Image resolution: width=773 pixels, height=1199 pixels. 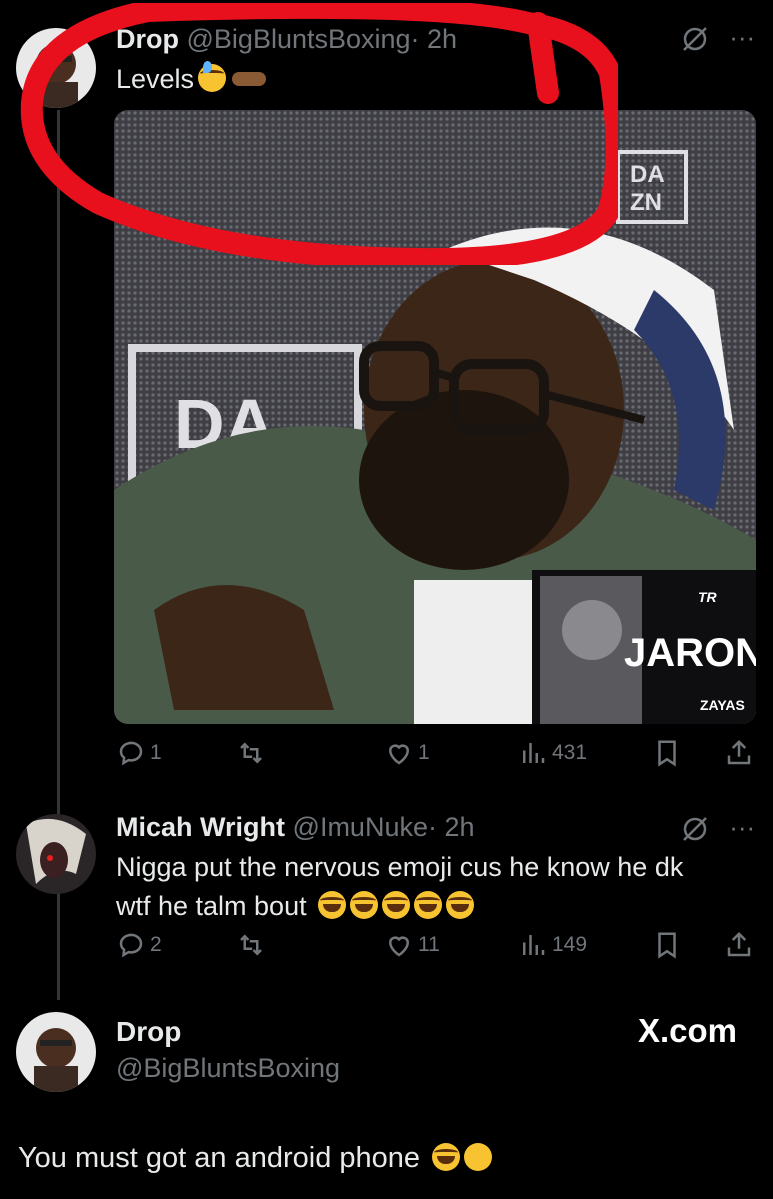 I want to click on reply-text-content: You must got an android phone, so click(x=219, y=1158).